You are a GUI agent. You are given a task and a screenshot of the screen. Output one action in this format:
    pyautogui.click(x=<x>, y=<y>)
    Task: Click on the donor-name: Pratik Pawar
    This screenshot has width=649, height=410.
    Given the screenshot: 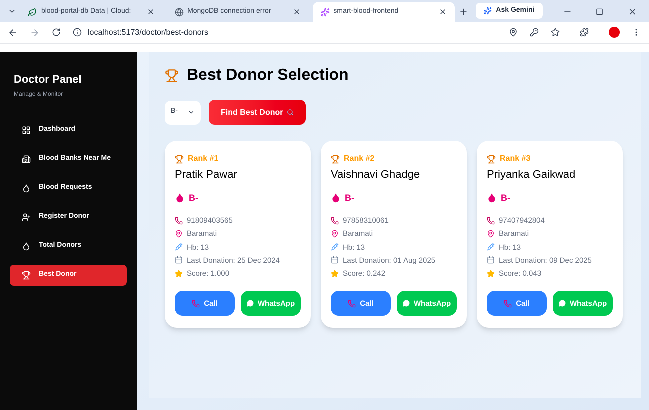 What is the action you would take?
    pyautogui.click(x=206, y=175)
    